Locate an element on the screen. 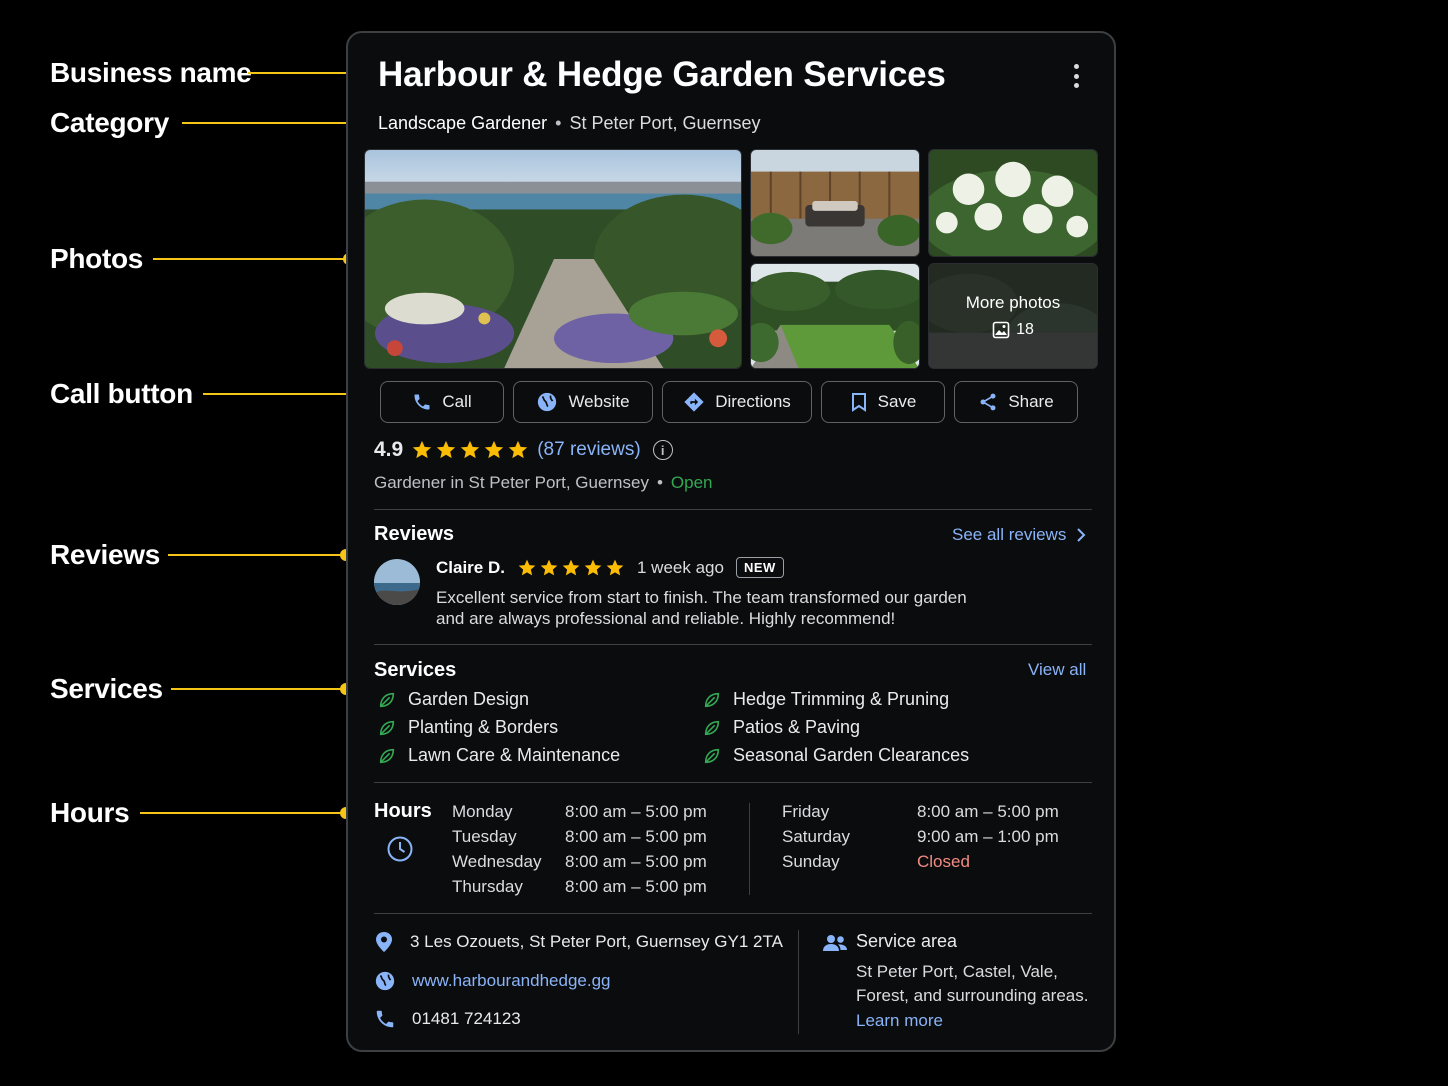 This screenshot has width=1448, height=1086. website-button: Website is located at coordinates (583, 402).